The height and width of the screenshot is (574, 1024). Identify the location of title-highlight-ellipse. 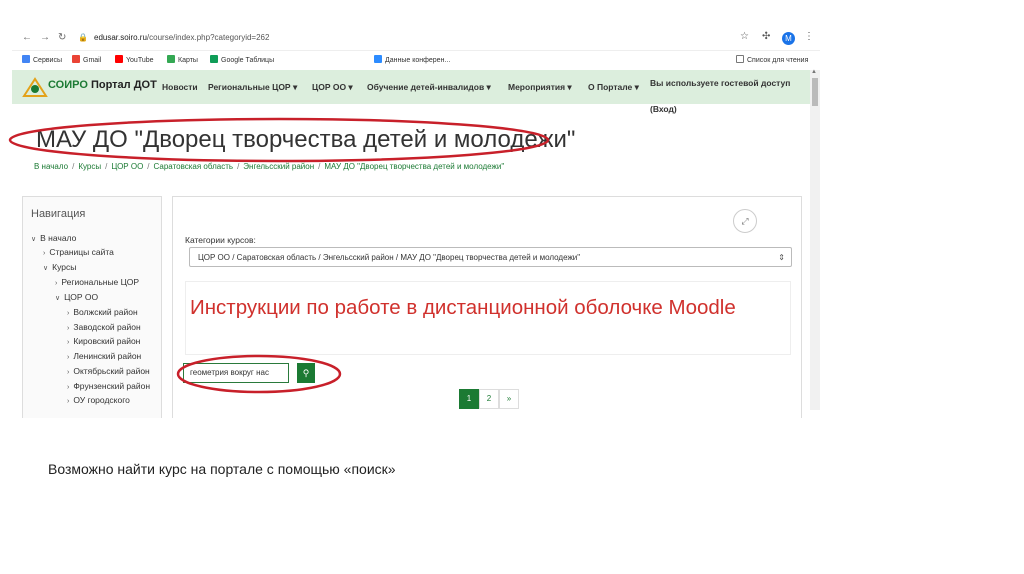
(279, 140).